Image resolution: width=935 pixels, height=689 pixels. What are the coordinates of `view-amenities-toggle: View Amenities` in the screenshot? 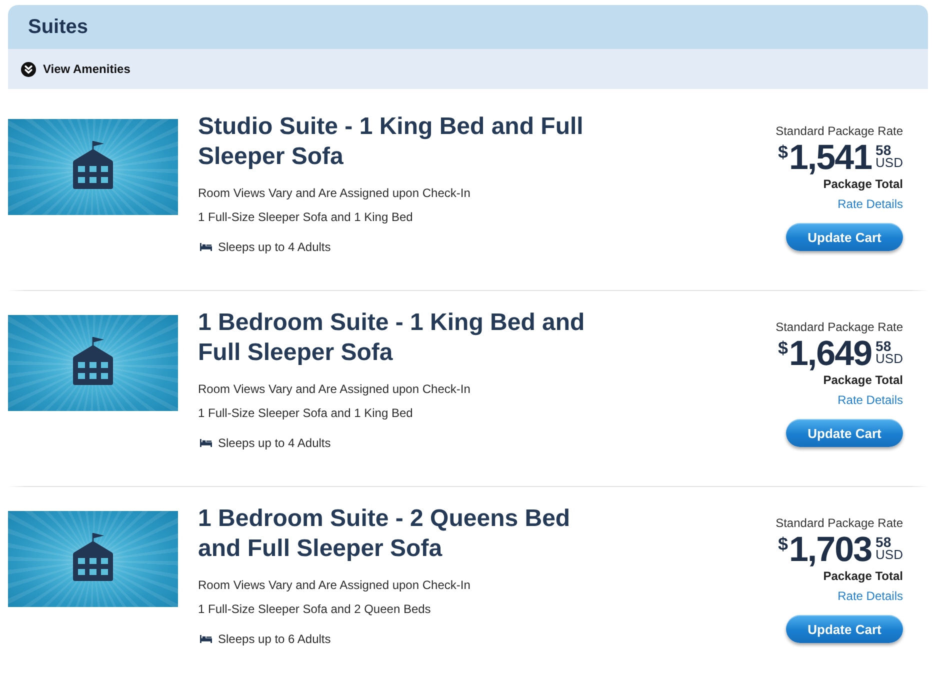 It's located at (75, 69).